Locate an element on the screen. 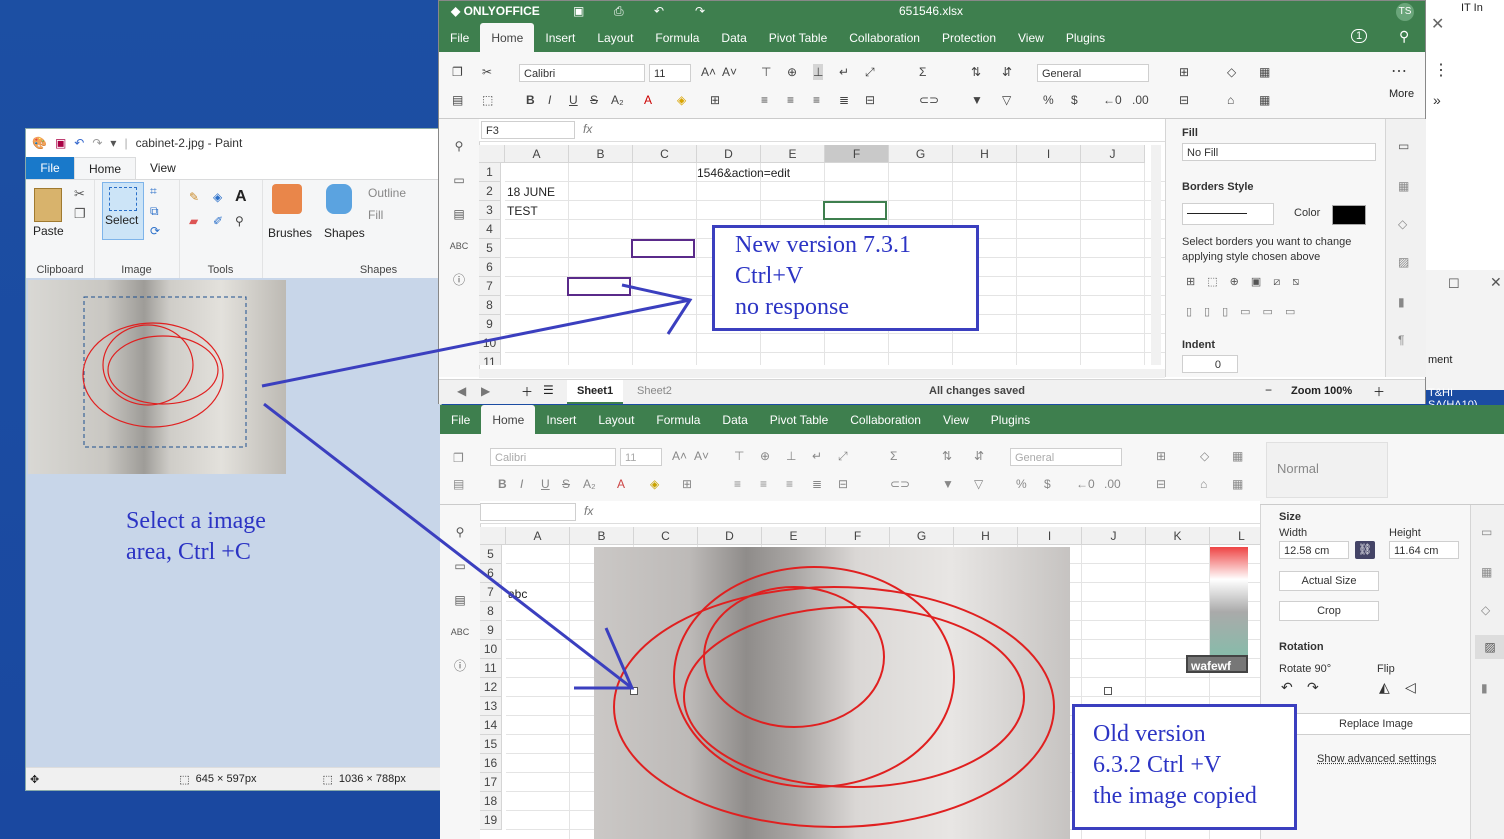 This screenshot has width=1504, height=839. justify-icon: ≣ is located at coordinates (817, 484).